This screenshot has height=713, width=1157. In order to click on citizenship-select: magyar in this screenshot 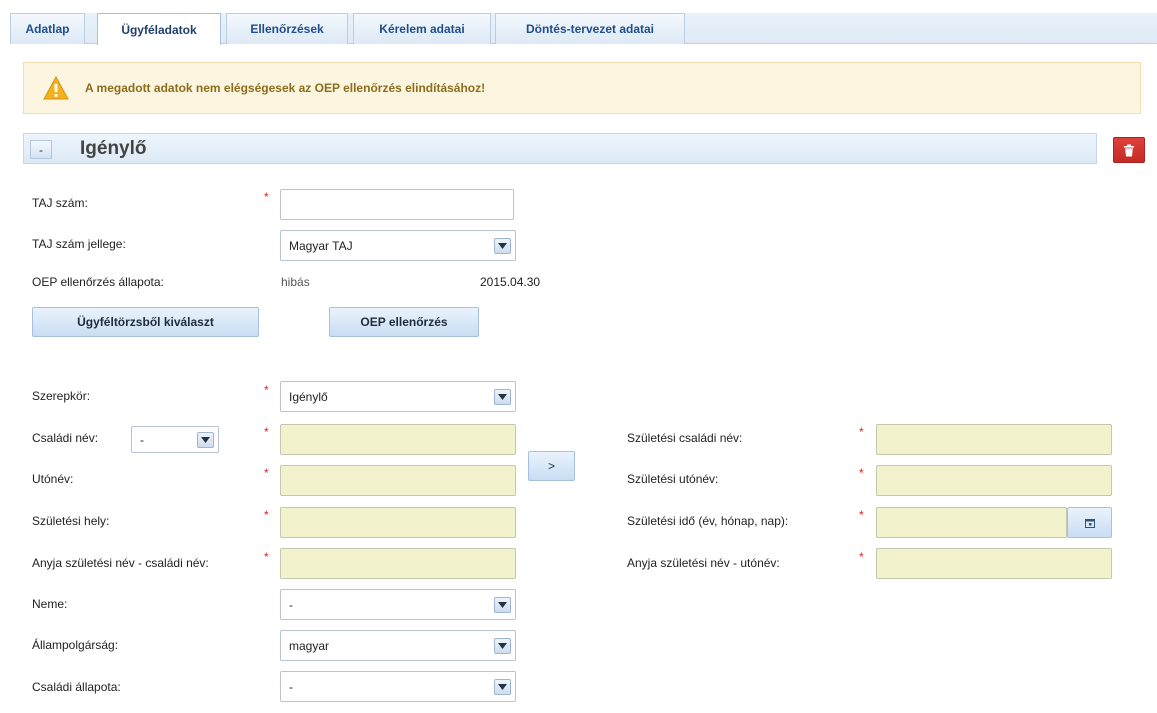, I will do `click(398, 645)`.